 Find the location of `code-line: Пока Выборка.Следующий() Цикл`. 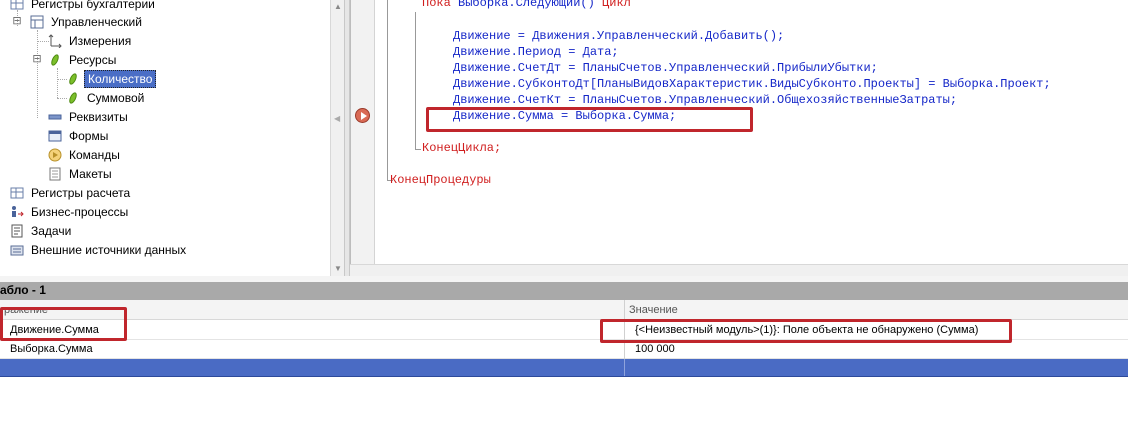

code-line: Пока Выборка.Следующий() Цикл is located at coordinates (526, 5).